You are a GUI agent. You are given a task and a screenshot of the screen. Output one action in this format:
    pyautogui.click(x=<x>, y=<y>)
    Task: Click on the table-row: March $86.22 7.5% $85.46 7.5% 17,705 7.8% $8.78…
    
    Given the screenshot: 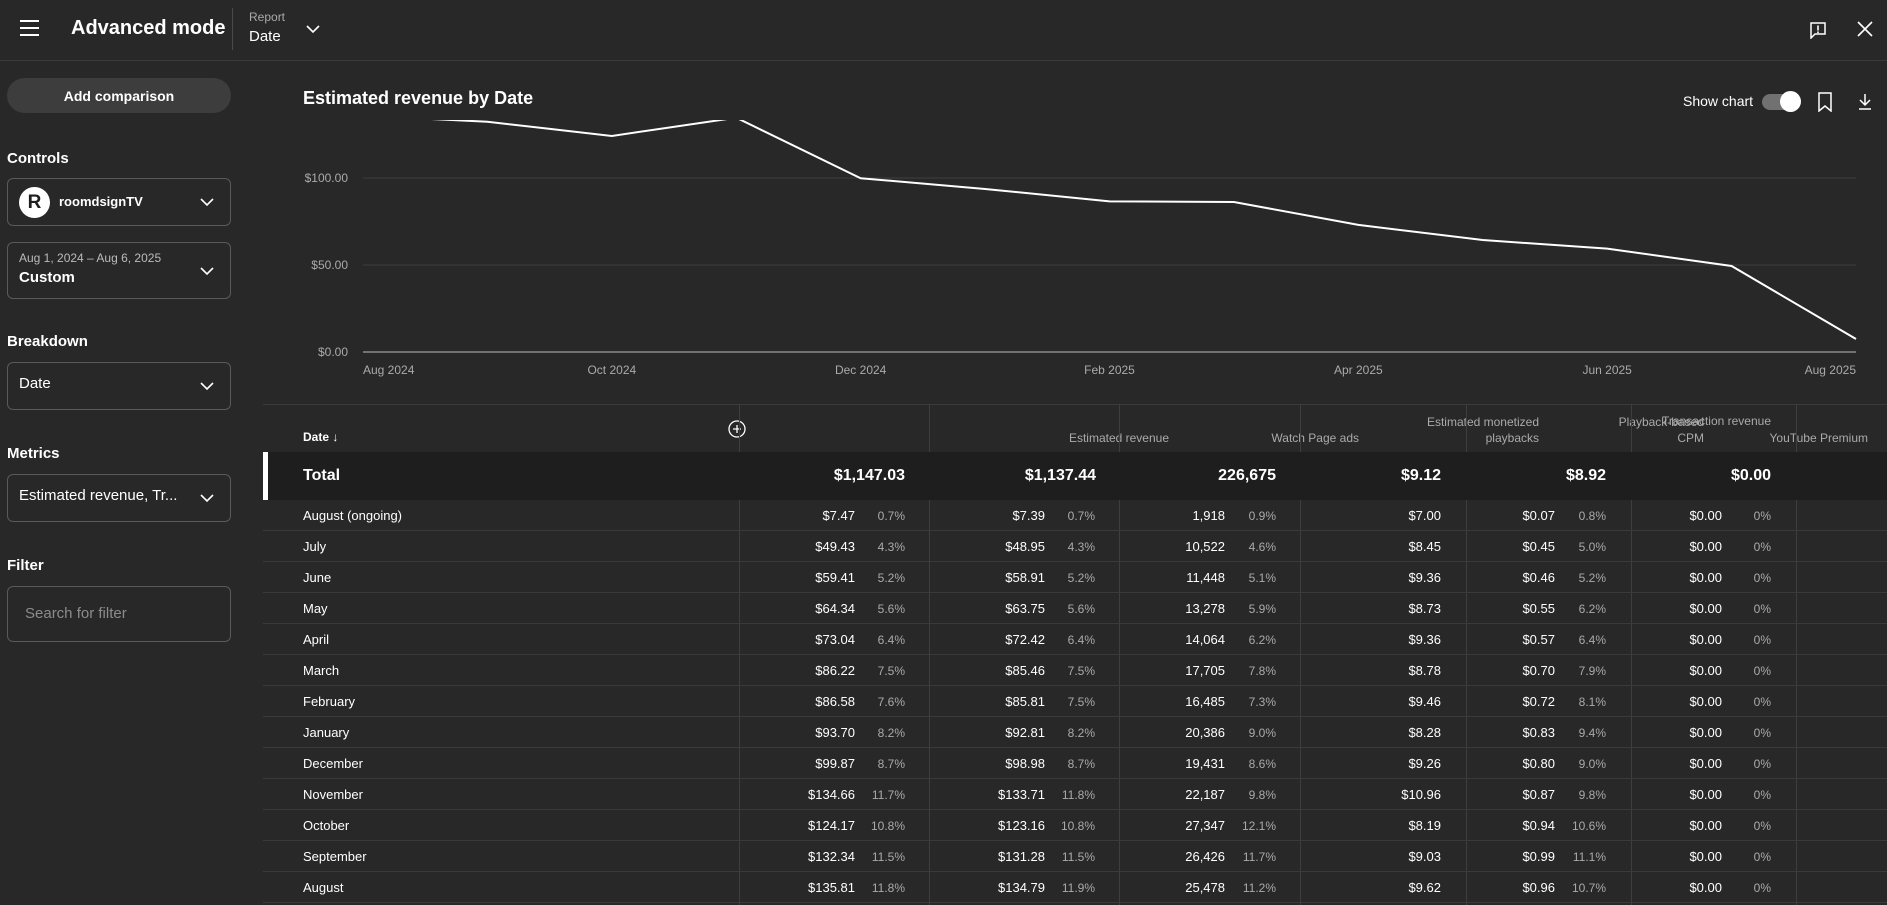 What is the action you would take?
    pyautogui.click(x=1075, y=670)
    